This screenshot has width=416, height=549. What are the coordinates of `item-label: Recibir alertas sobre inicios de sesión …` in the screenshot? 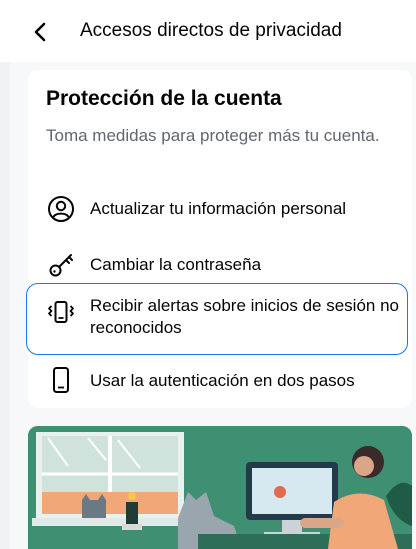 It's located at (244, 316).